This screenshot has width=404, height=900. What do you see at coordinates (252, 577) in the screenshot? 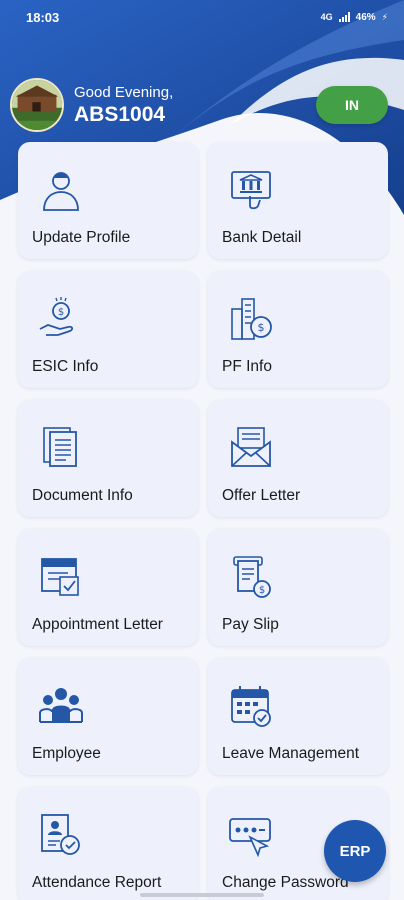
I see `pay-slip-icon: $` at bounding box center [252, 577].